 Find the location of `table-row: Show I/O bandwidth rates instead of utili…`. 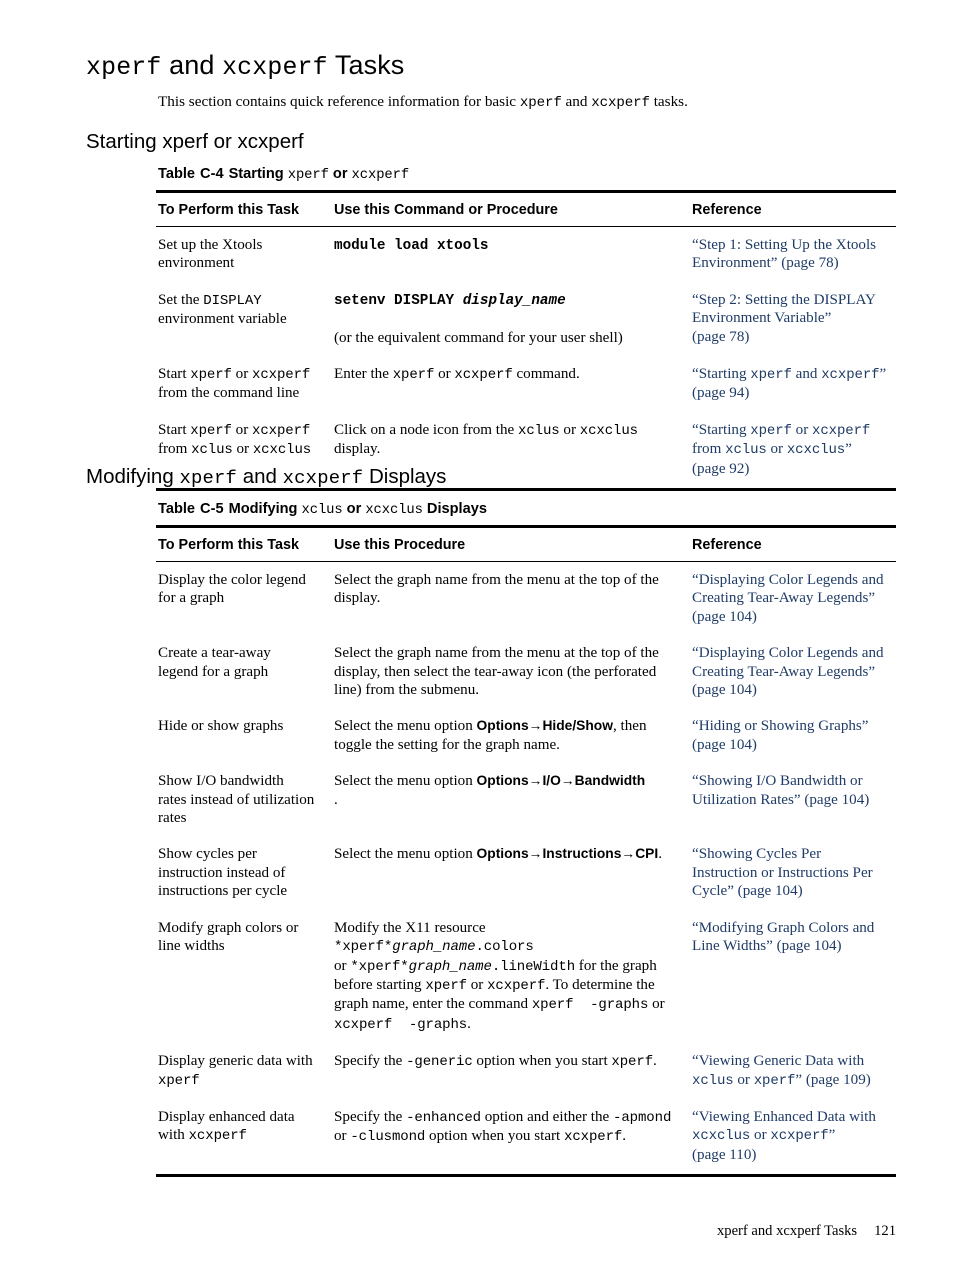

table-row: Show I/O bandwidth rates instead of utili… is located at coordinates (526, 799).